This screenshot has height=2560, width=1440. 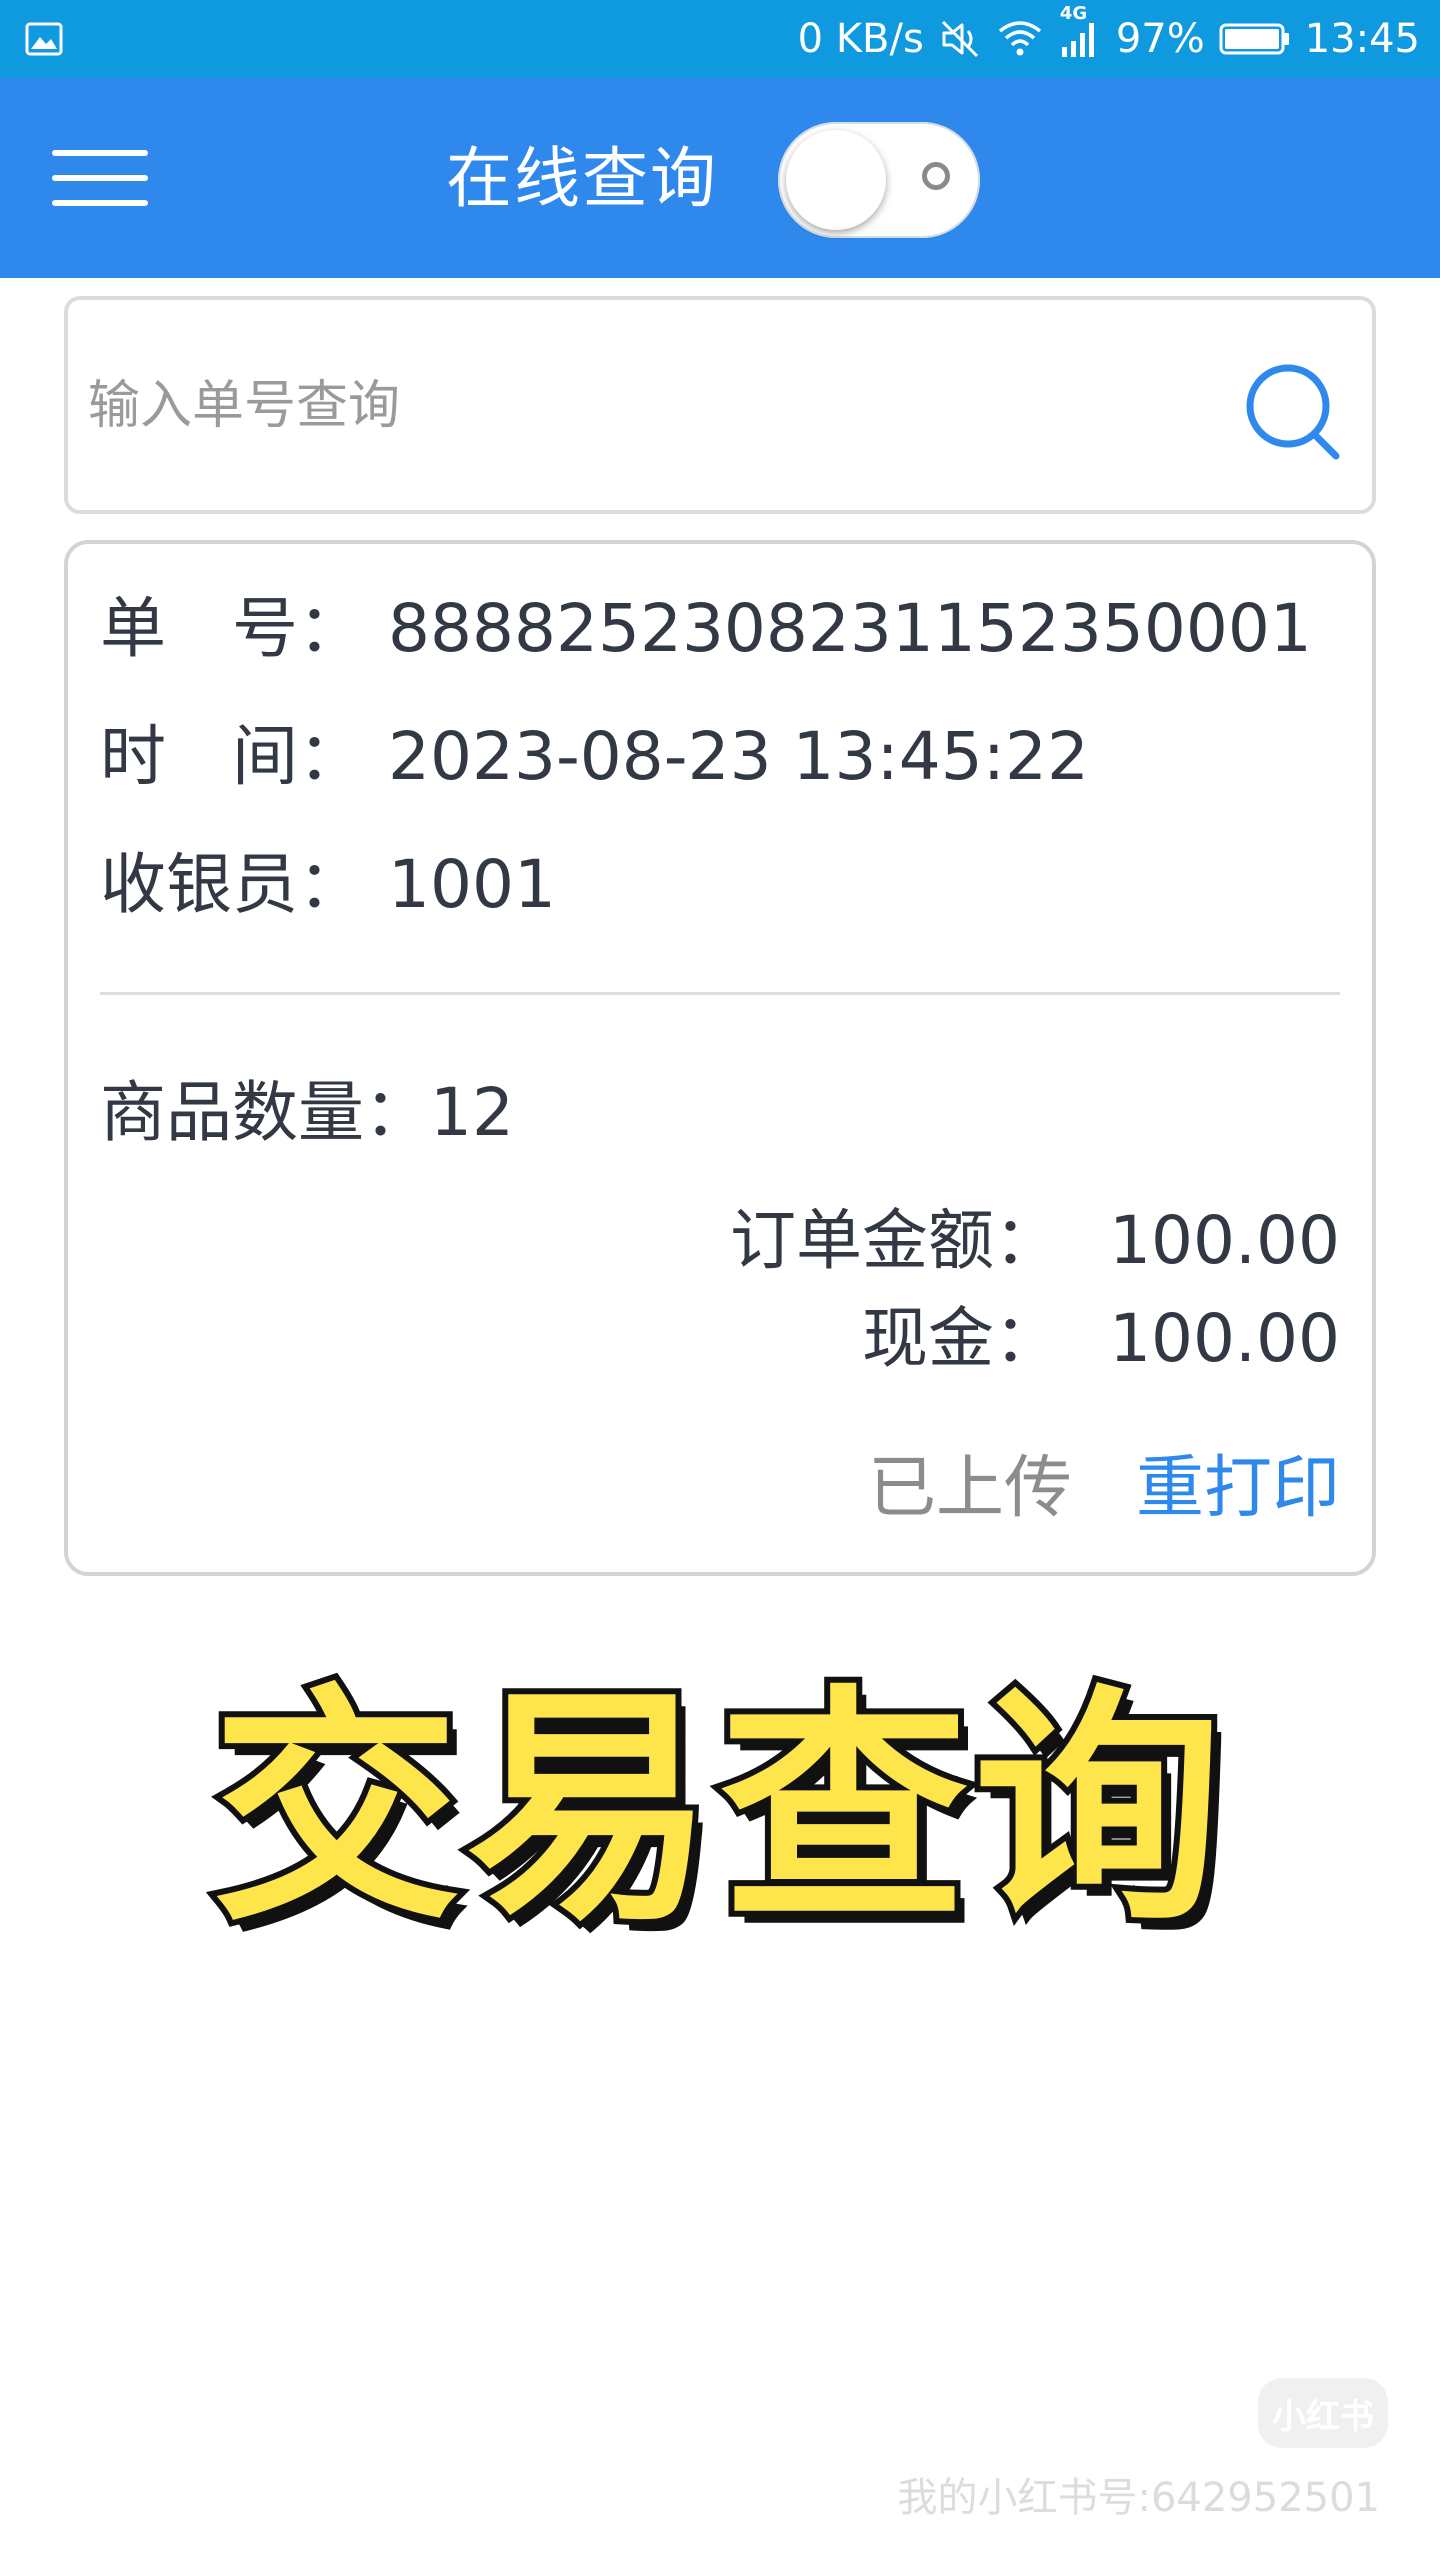 What do you see at coordinates (1224, 1240) in the screenshot?
I see `order-amount-value: 100.00` at bounding box center [1224, 1240].